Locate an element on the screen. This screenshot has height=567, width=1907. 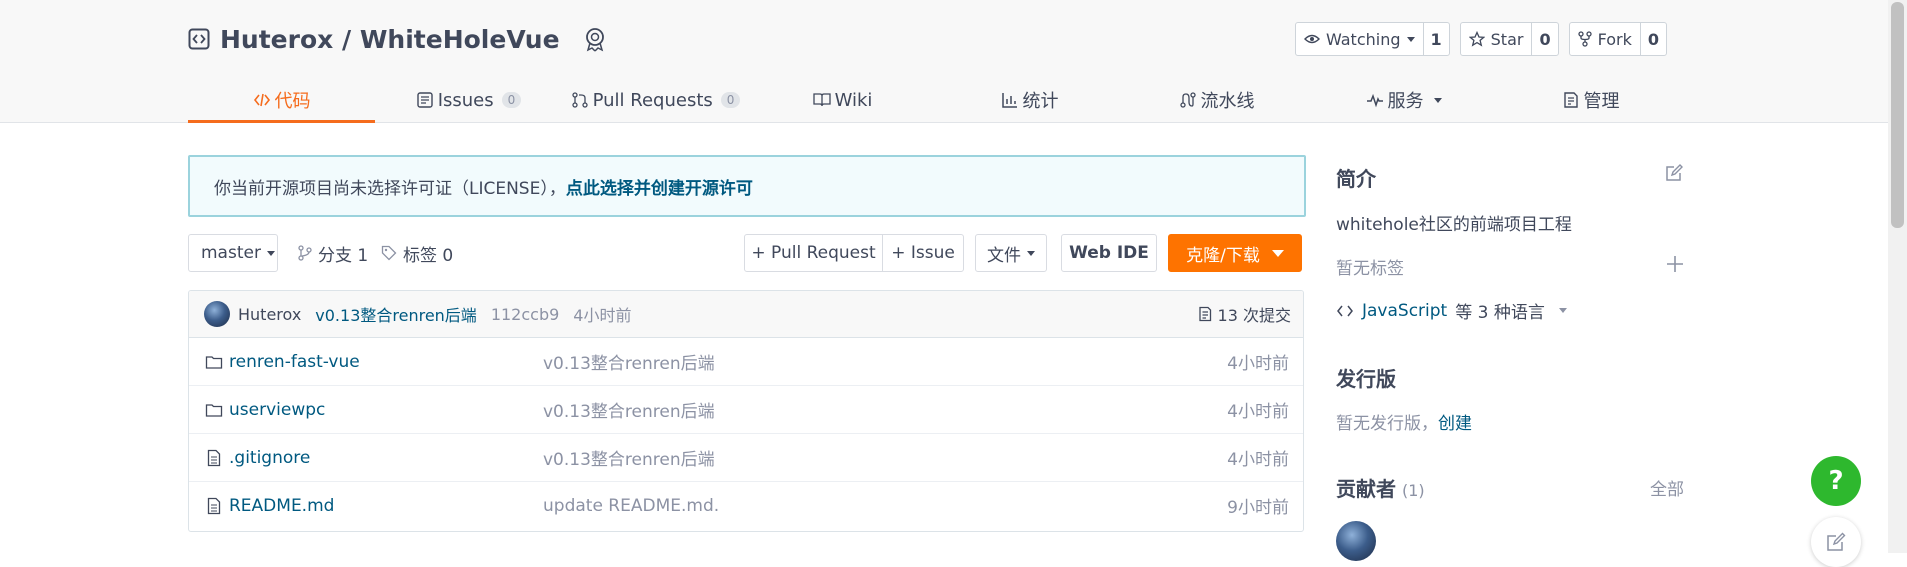
scrollbar-thumb is located at coordinates (1897, 115).